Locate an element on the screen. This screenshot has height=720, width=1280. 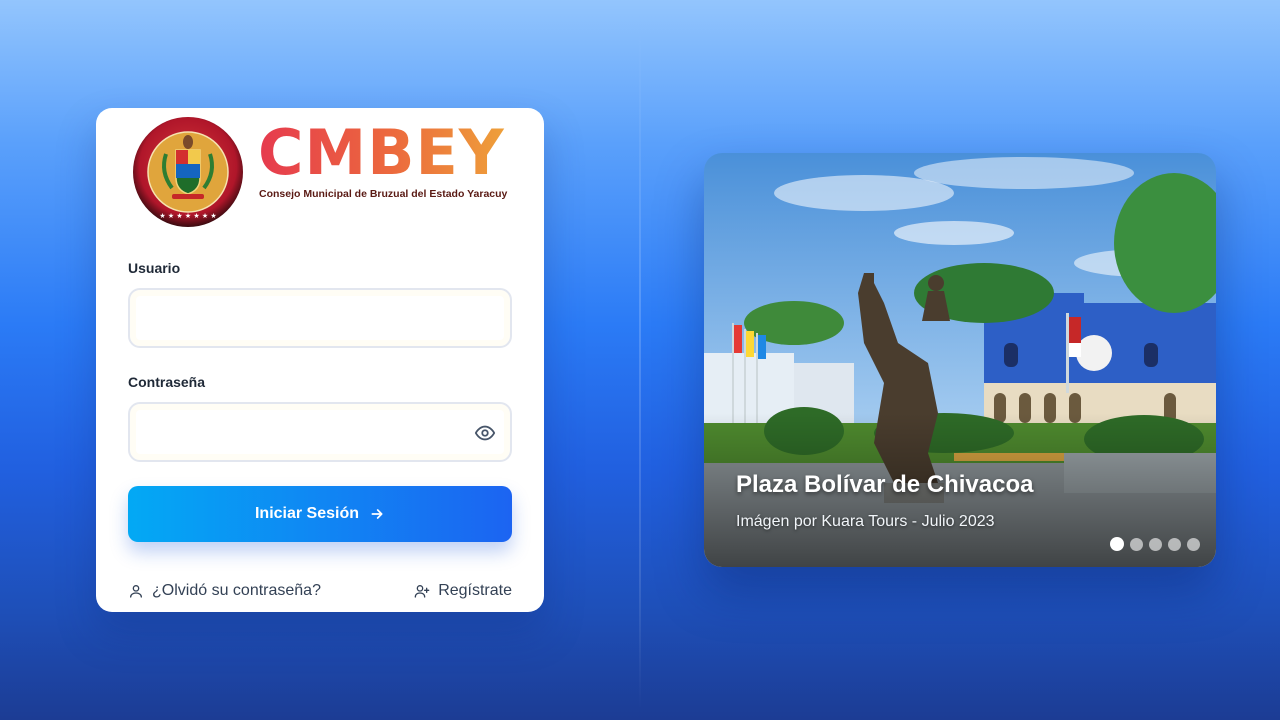
user-plus-icon is located at coordinates (422, 591).